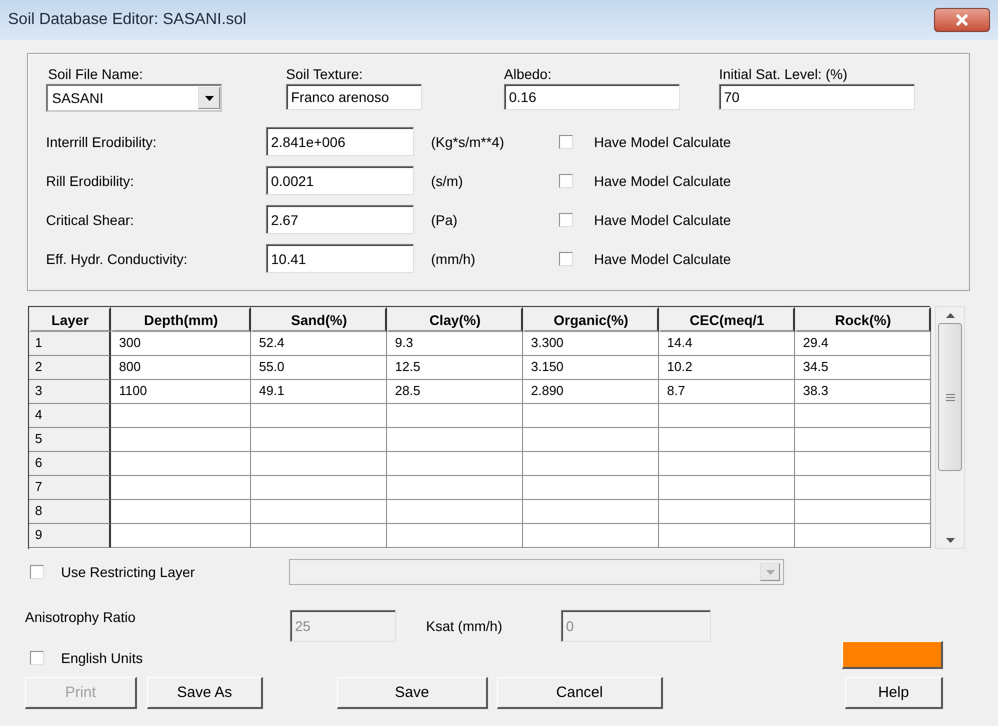  Describe the element at coordinates (962, 20) in the screenshot. I see `close-button` at that location.